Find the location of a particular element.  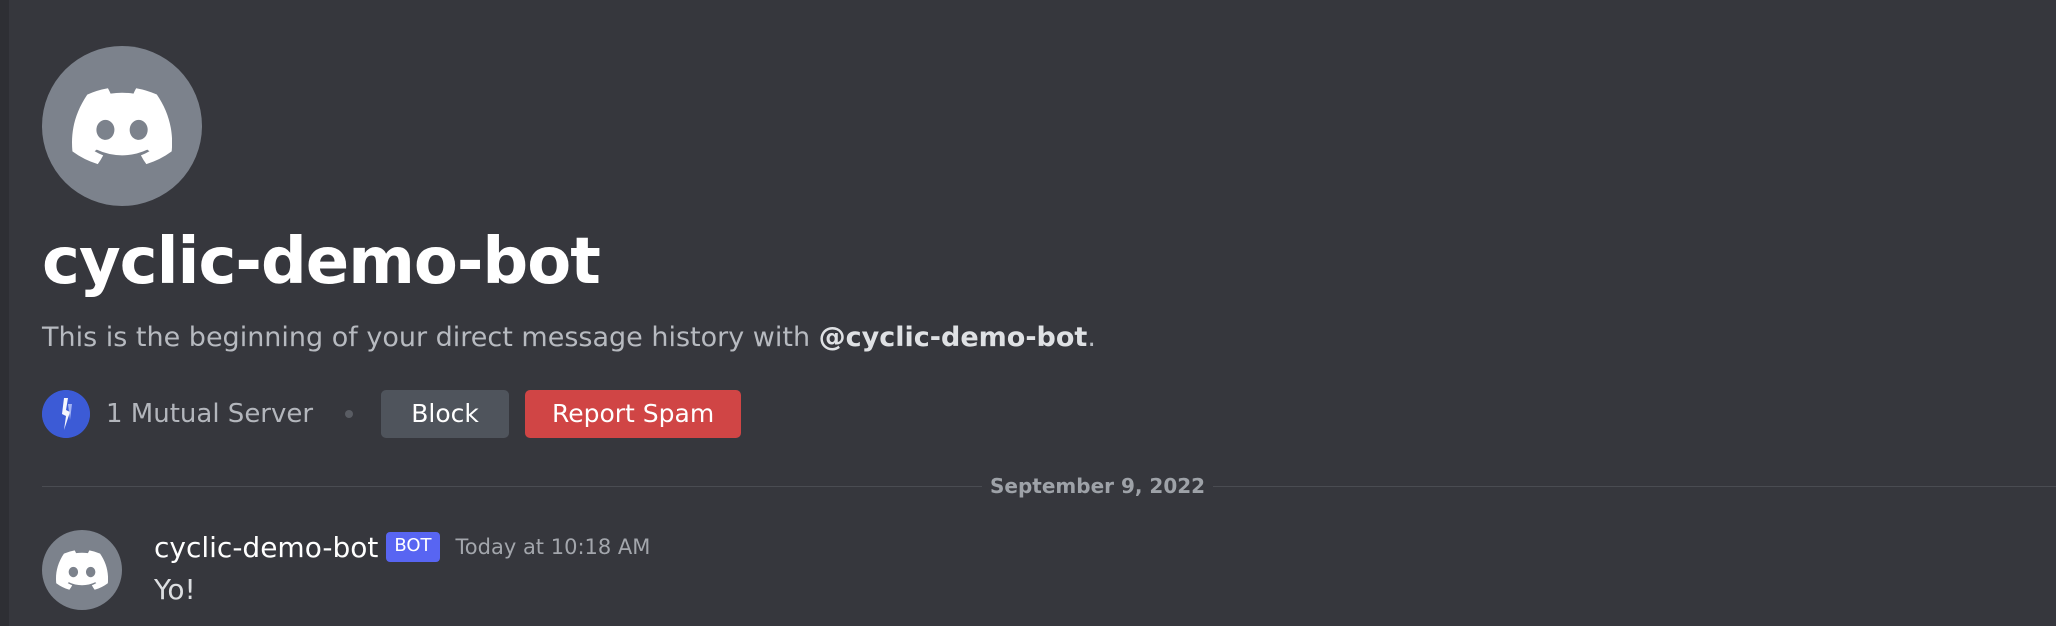

report-spam-button: Report Spam is located at coordinates (633, 414).